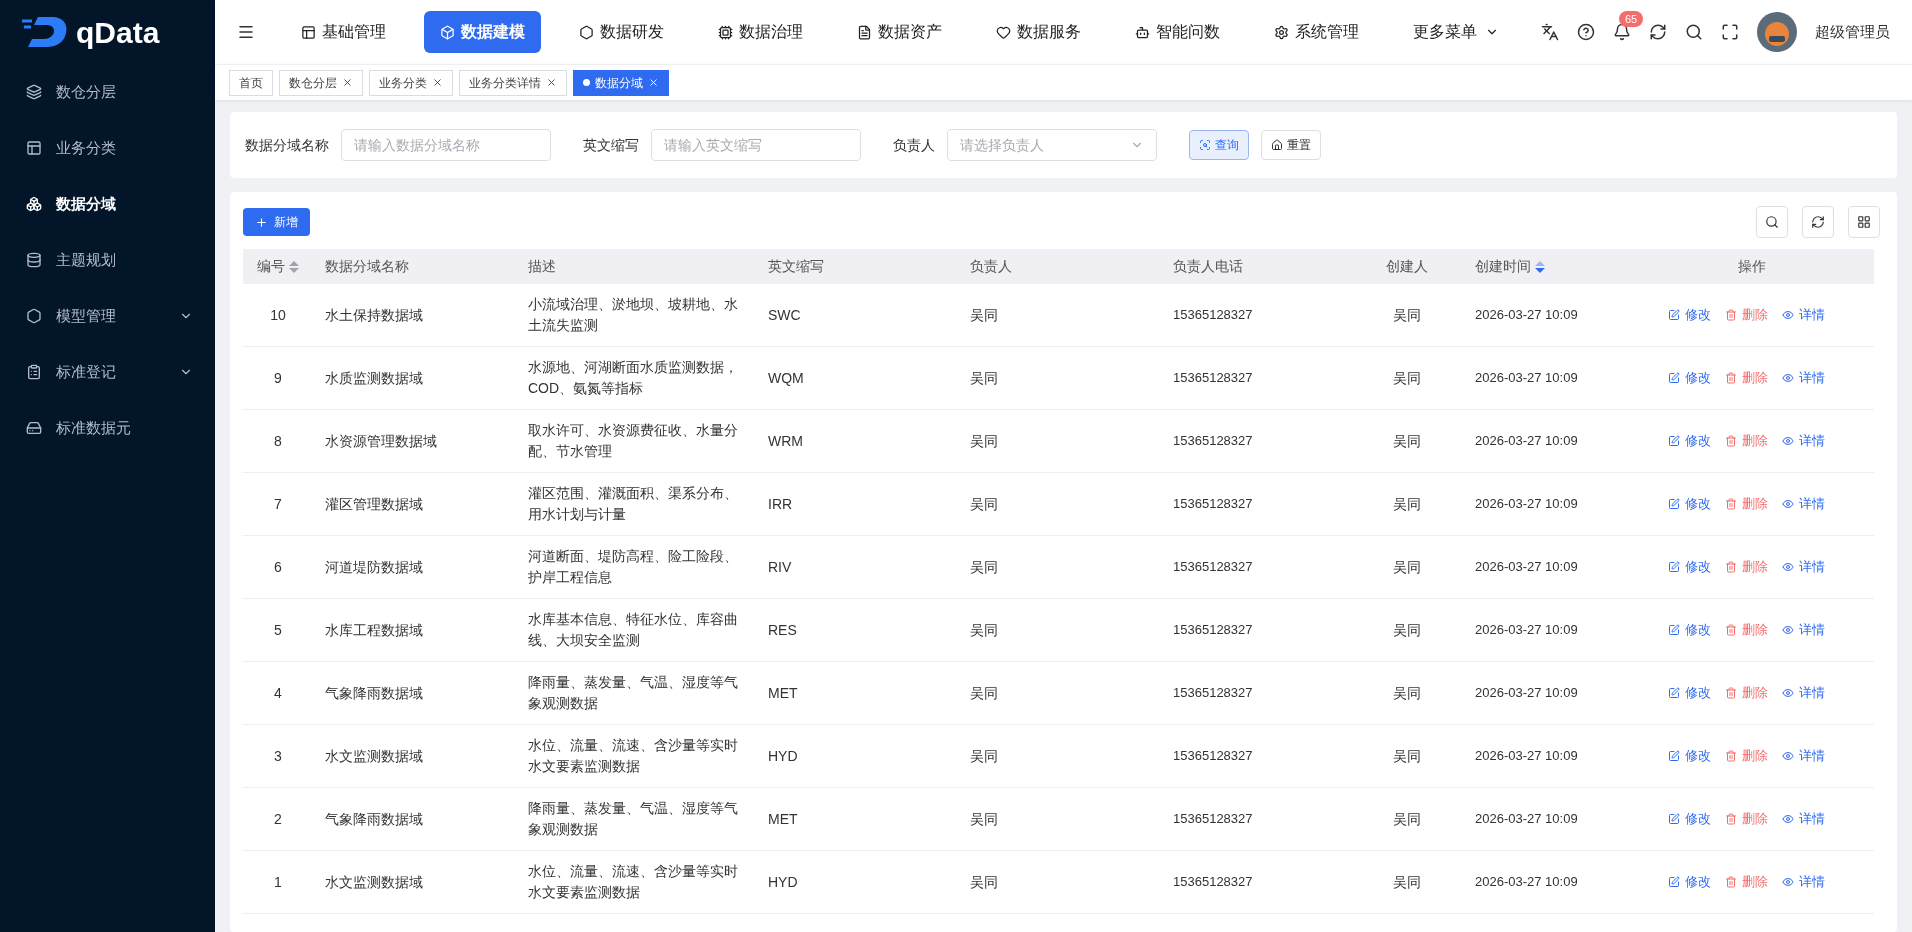 The image size is (1912, 932). I want to click on sidebar-item: 数据分域, so click(107, 204).